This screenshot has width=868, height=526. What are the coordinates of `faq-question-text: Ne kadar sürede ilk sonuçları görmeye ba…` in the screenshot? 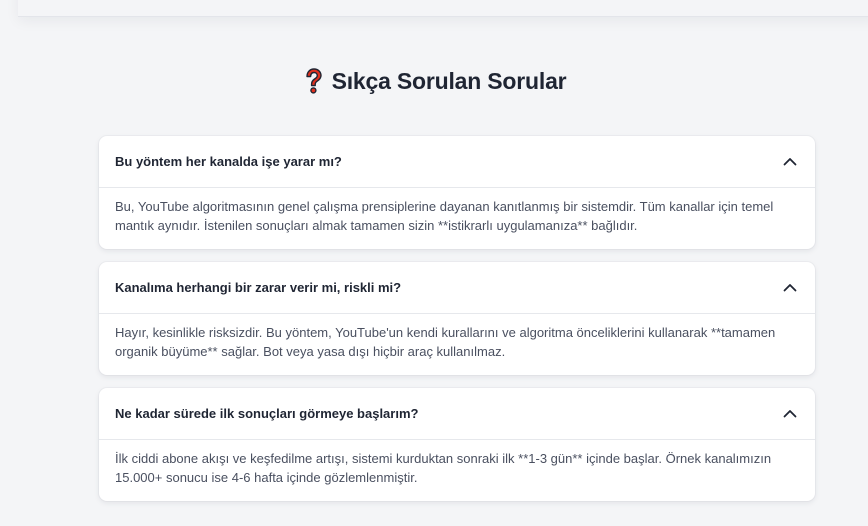 It's located at (267, 413).